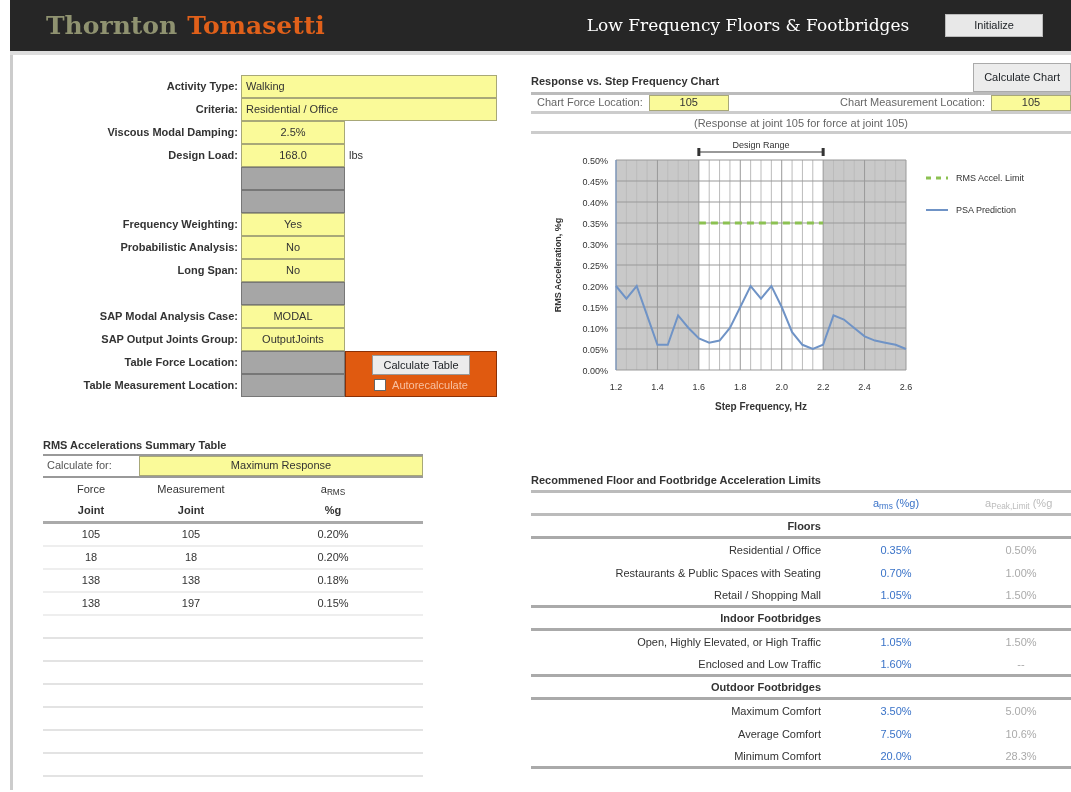 The image size is (1071, 792). What do you see at coordinates (823, 386) in the screenshot?
I see `tick-label: 2.2` at bounding box center [823, 386].